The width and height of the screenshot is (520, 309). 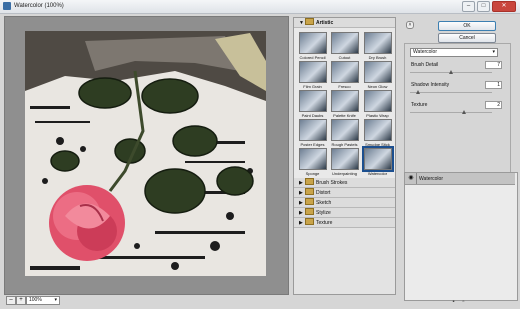 I want to click on filter-thumb: Film Grain, so click(x=312, y=75).